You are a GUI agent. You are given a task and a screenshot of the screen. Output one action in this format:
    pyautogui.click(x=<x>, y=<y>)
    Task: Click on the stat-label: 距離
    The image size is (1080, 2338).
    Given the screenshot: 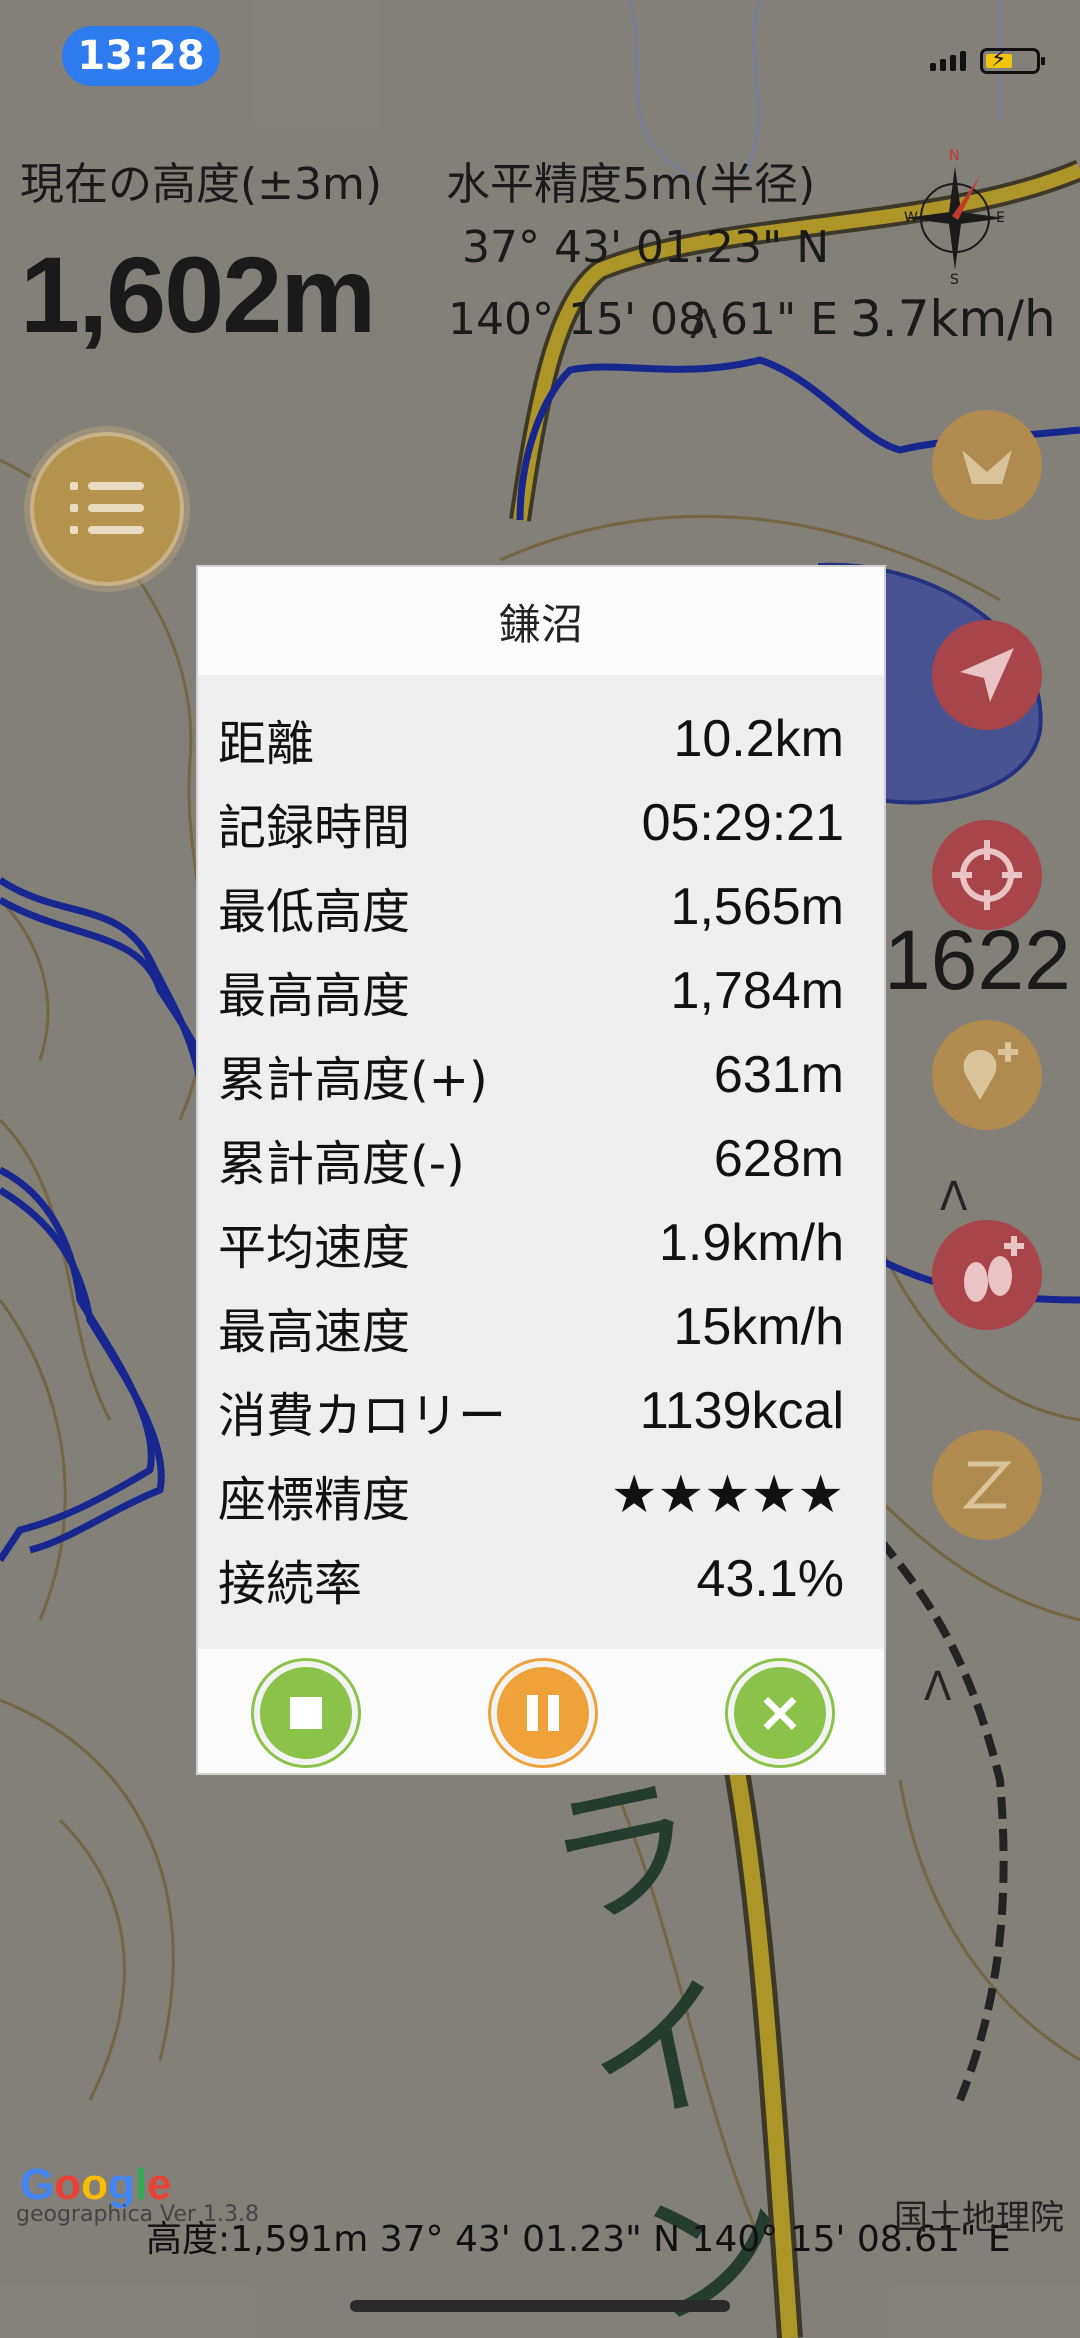 What is the action you would take?
    pyautogui.click(x=266, y=744)
    